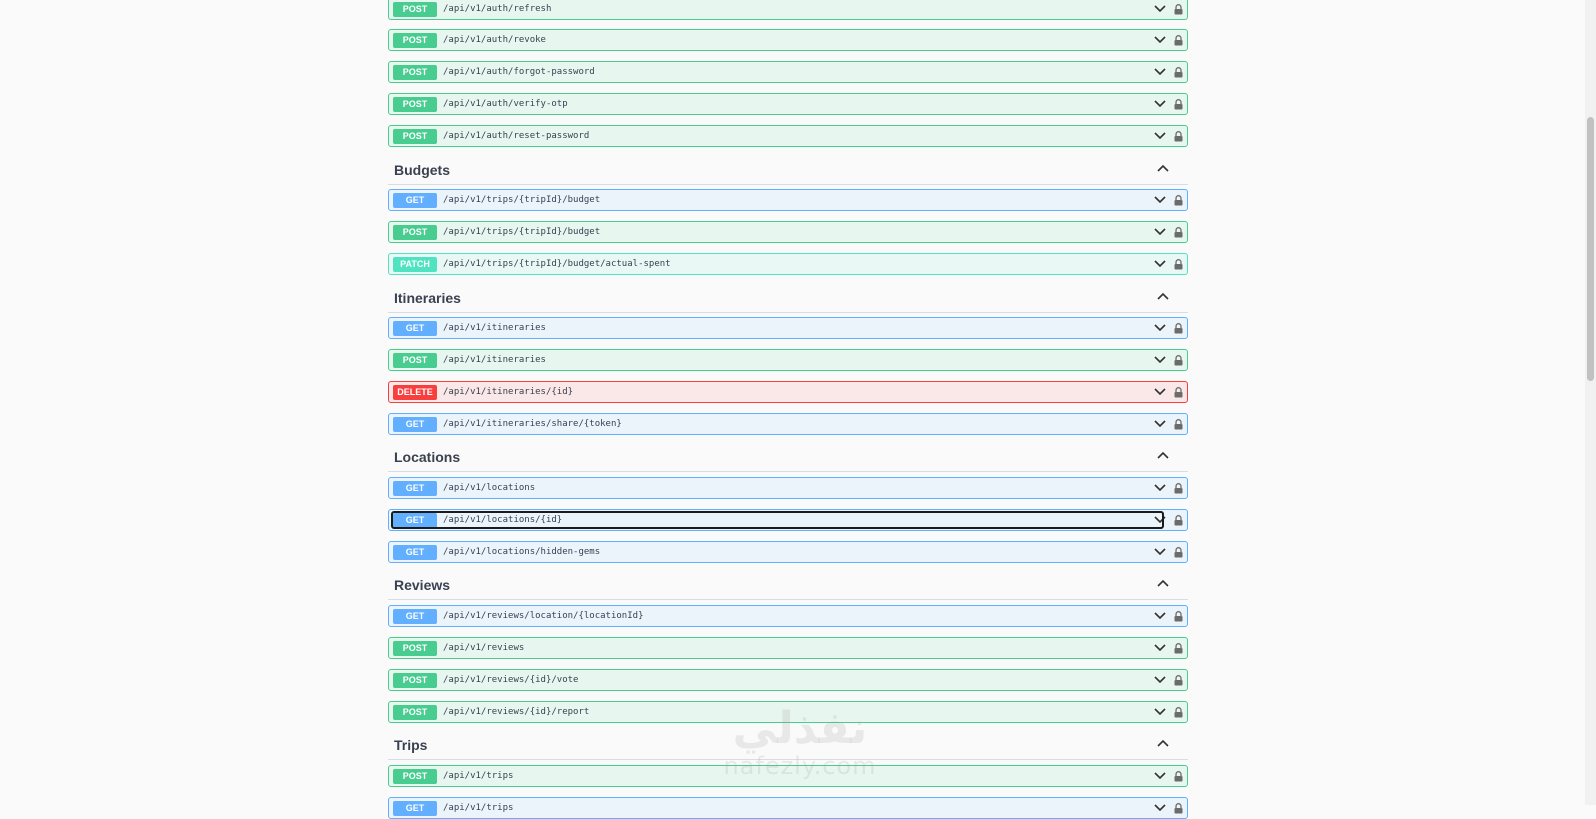 This screenshot has height=819, width=1596. I want to click on operation-post: POST/api/v1/reviews/{id}/report, so click(788, 712).